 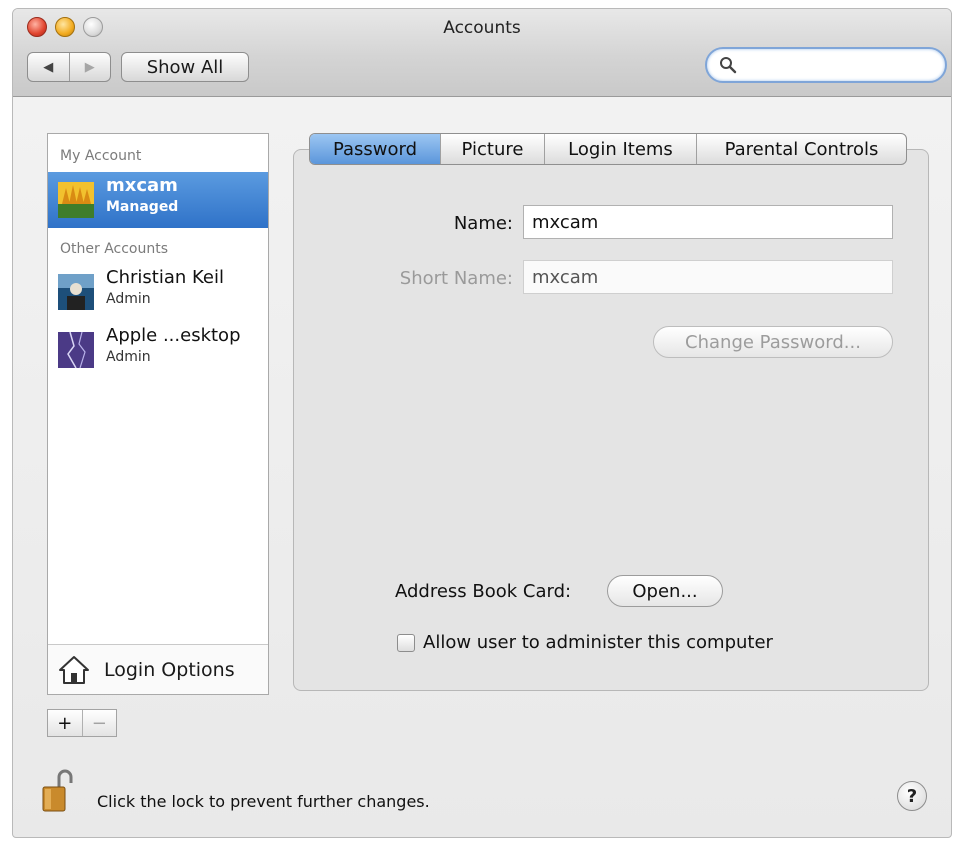 What do you see at coordinates (728, 65) in the screenshot?
I see `search-icon` at bounding box center [728, 65].